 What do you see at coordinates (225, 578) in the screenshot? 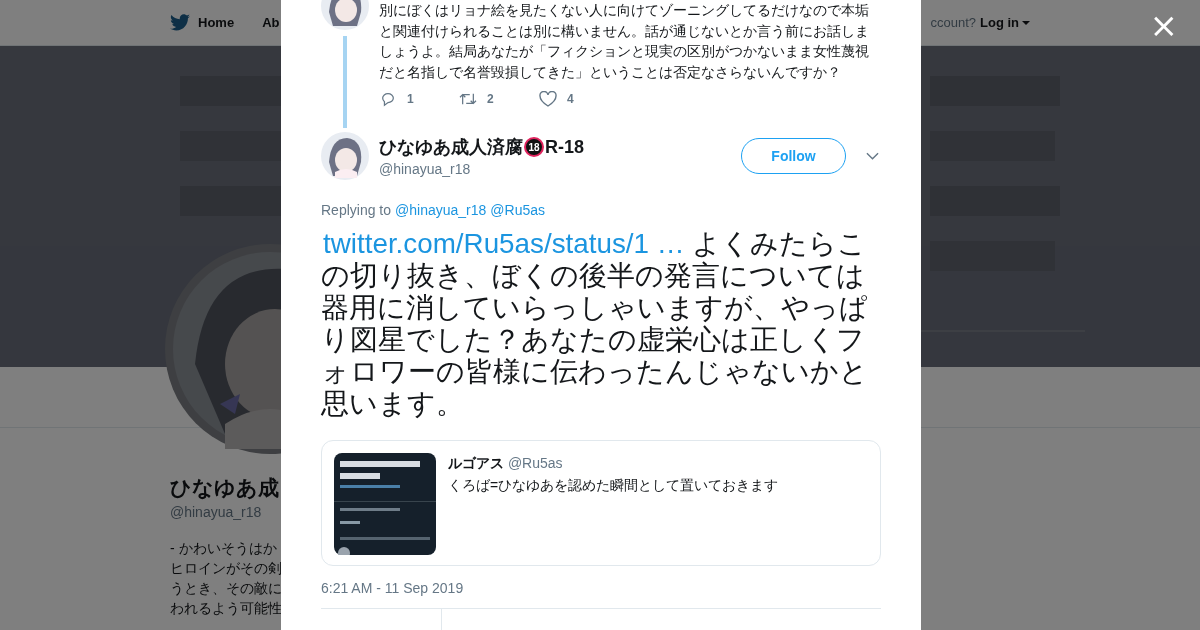
I see `profile-bio: - かわいそうはか ヒロインがその剣 うとき、その敵に われるよう可能性` at bounding box center [225, 578].